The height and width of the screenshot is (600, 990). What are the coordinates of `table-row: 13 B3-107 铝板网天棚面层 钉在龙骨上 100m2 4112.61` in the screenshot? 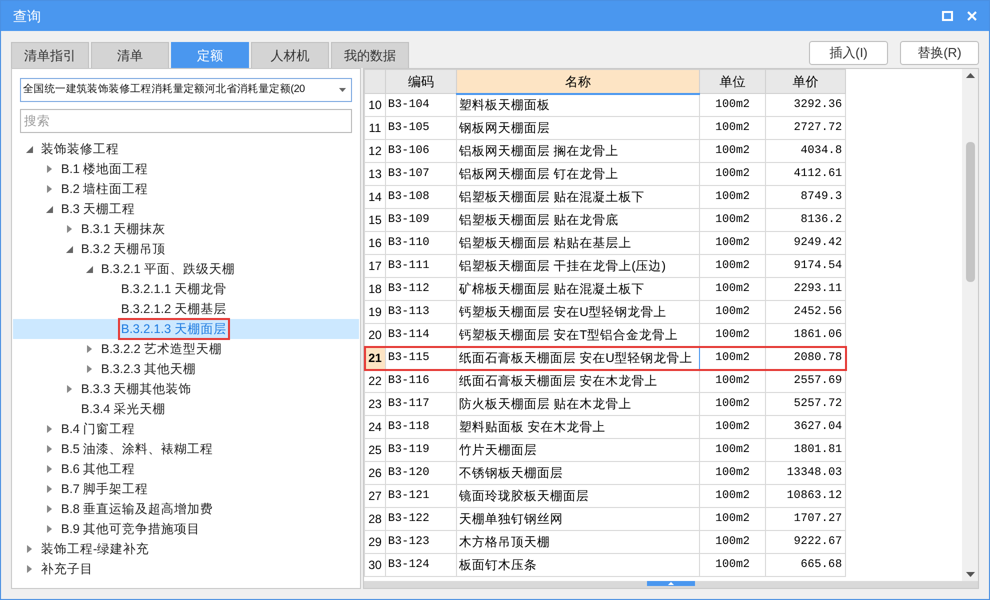 It's located at (605, 174).